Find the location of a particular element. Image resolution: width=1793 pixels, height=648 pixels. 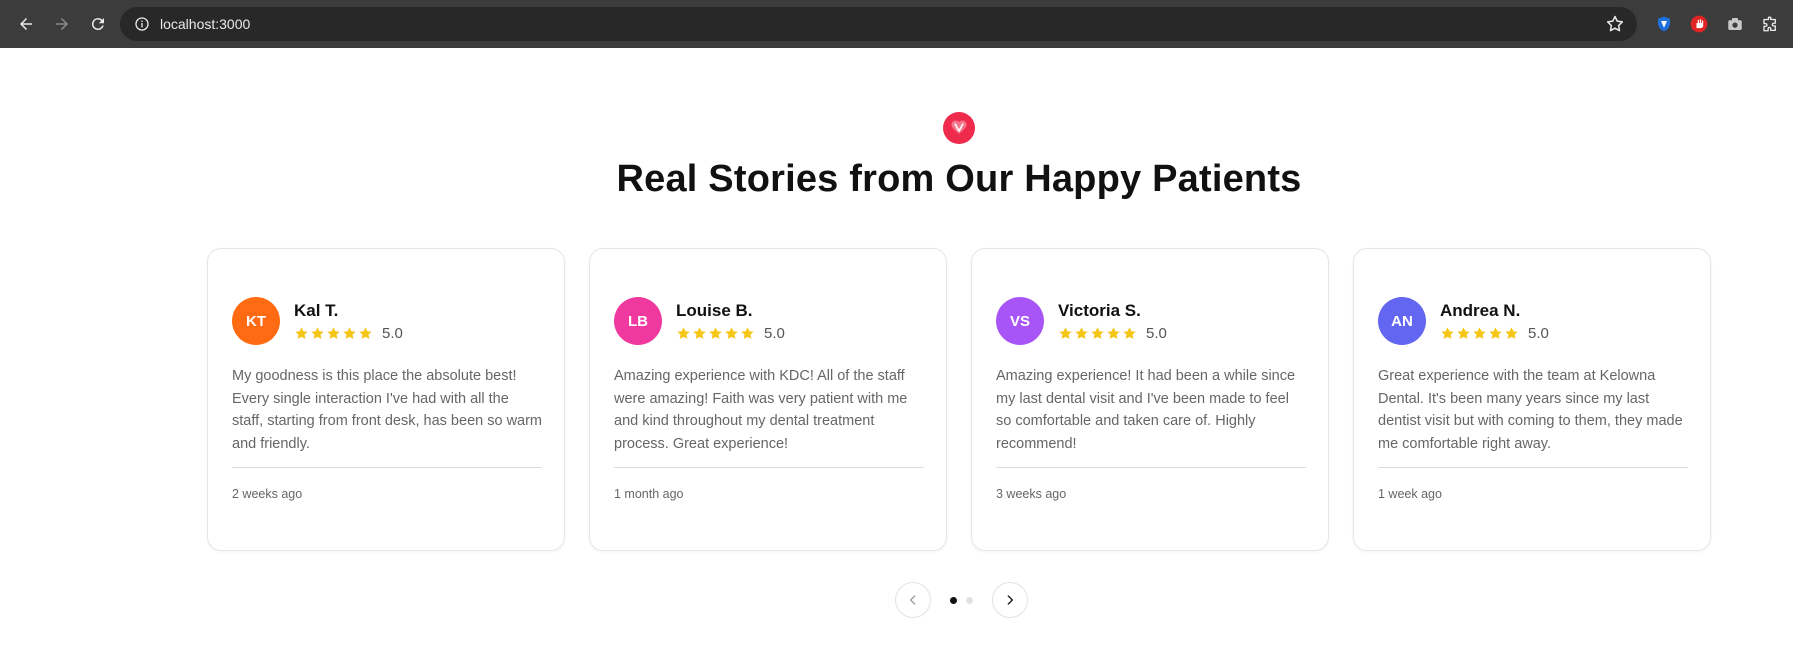

back-button is located at coordinates (26, 24).